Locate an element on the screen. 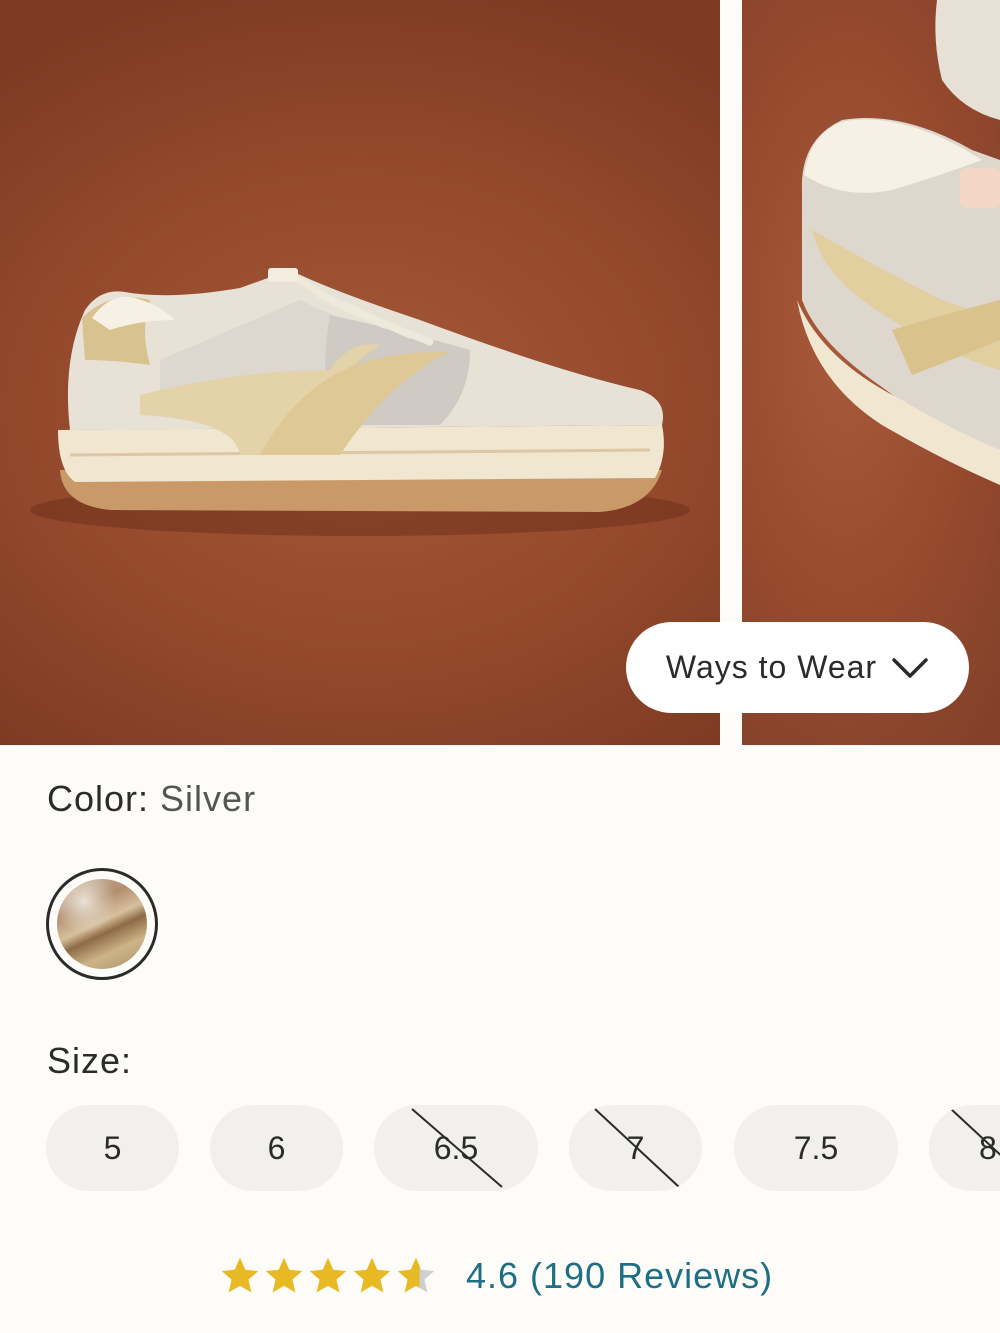 The image size is (1000, 1333). size-option-6: 6 is located at coordinates (276, 1148).